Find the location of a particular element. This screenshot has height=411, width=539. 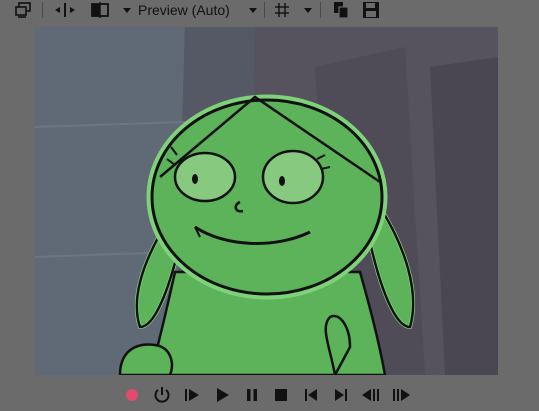

next-frame-icon is located at coordinates (341, 395).